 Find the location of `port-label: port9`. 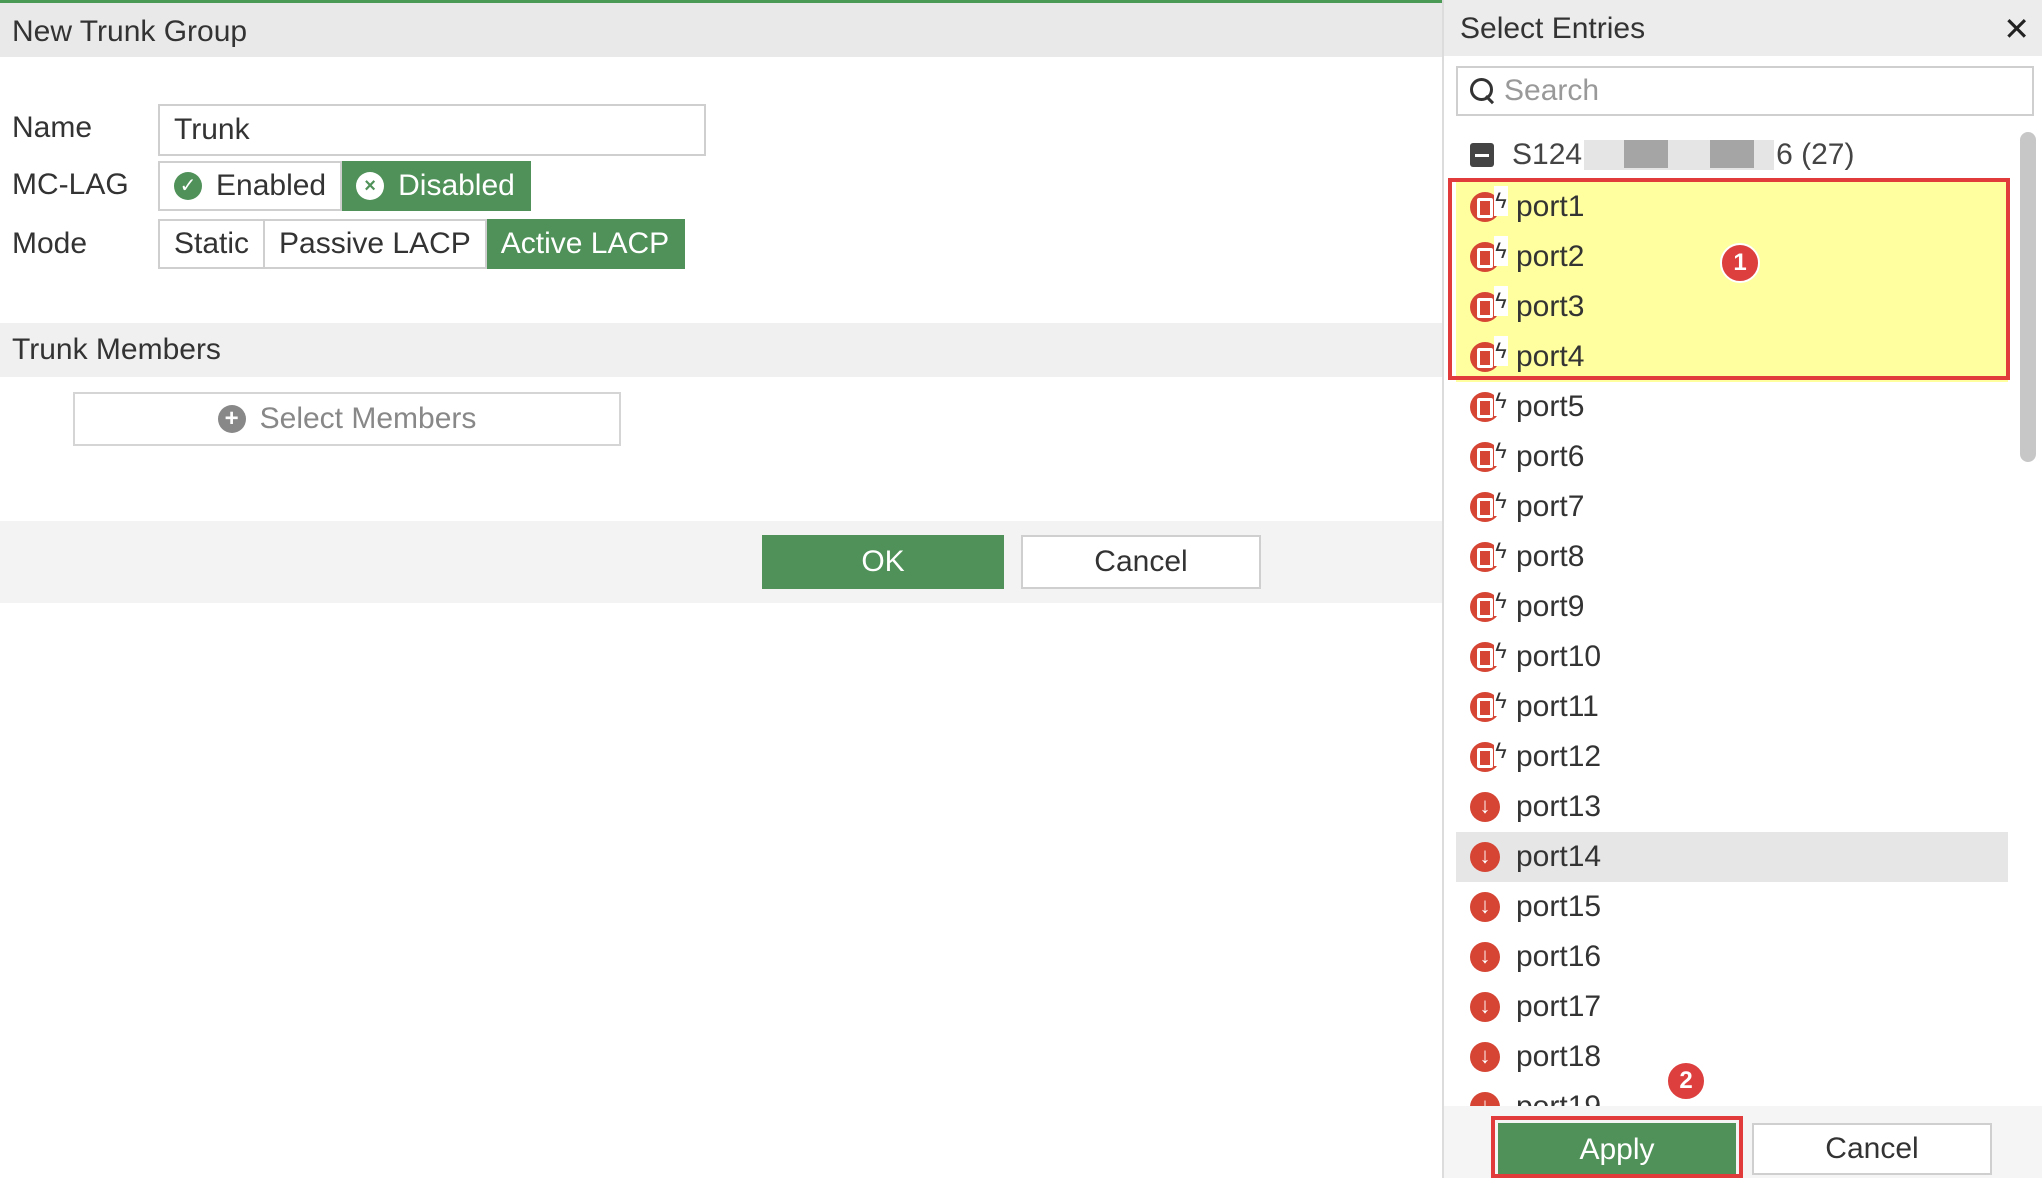

port-label: port9 is located at coordinates (1550, 606).